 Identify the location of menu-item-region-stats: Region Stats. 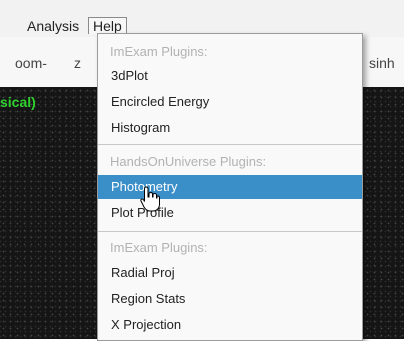
(230, 299).